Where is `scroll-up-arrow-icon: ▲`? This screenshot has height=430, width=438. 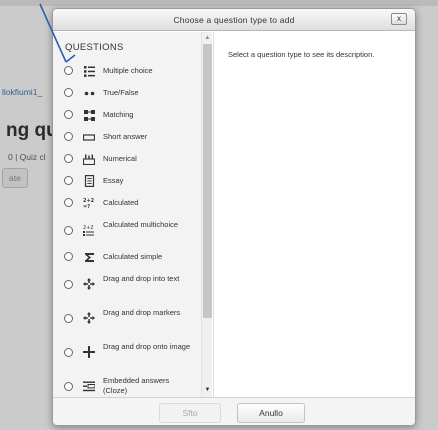
scroll-up-arrow-icon: ▲ is located at coordinates (207, 38).